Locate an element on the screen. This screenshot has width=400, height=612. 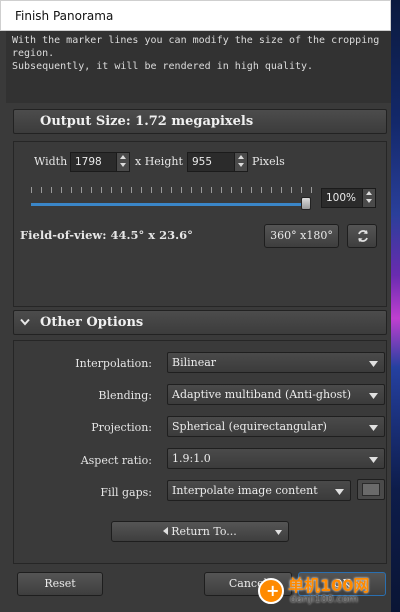
other-options-label: Other Options is located at coordinates (92, 322).